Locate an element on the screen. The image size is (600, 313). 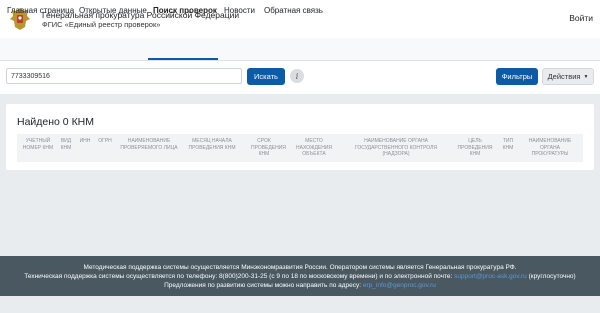
main-nav is located at coordinates (300, 49).